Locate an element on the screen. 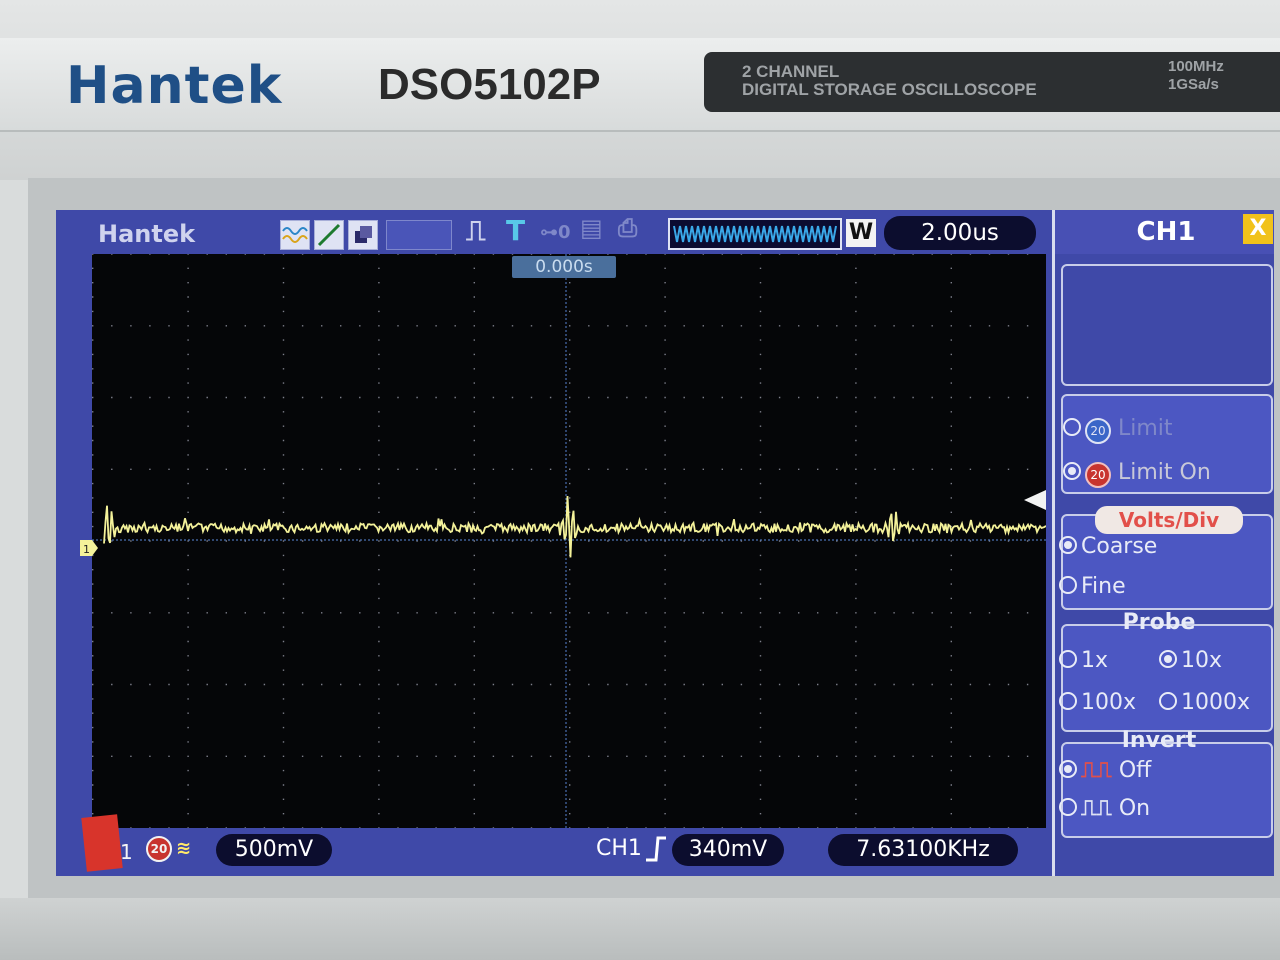  device-model: DSO5102P is located at coordinates (489, 84).